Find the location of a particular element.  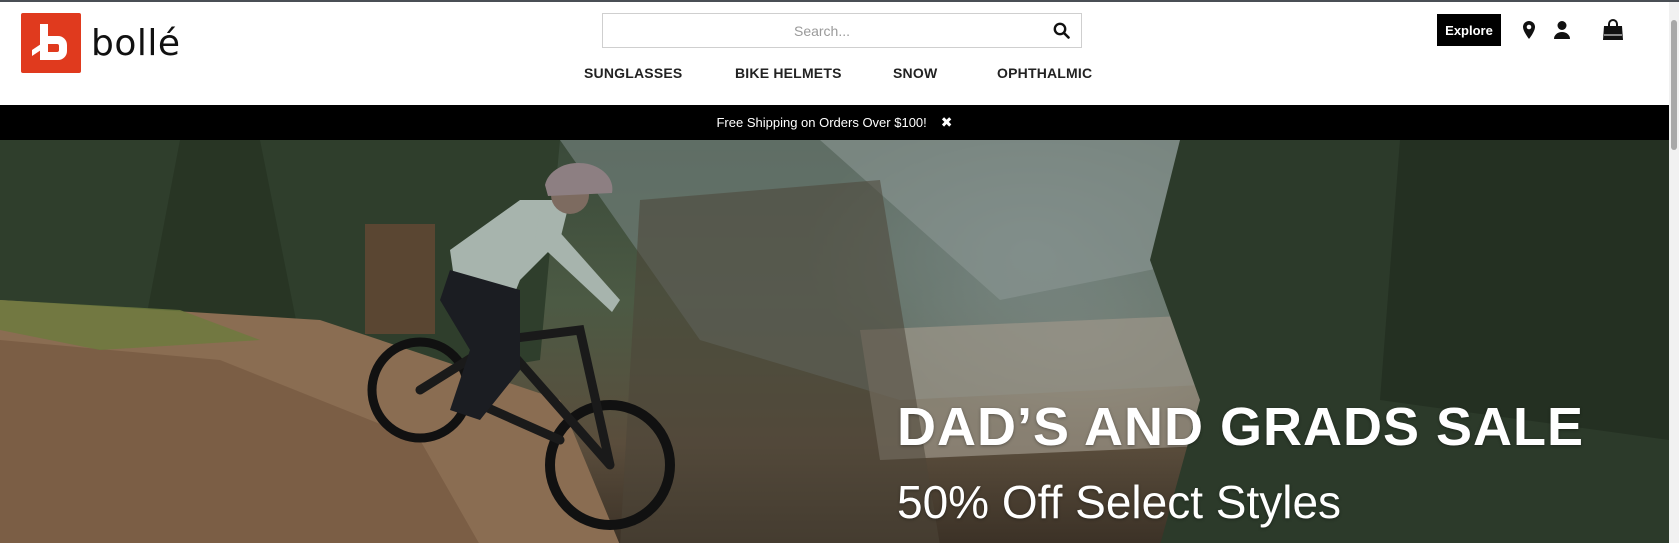

store-locator-button is located at coordinates (1529, 30).